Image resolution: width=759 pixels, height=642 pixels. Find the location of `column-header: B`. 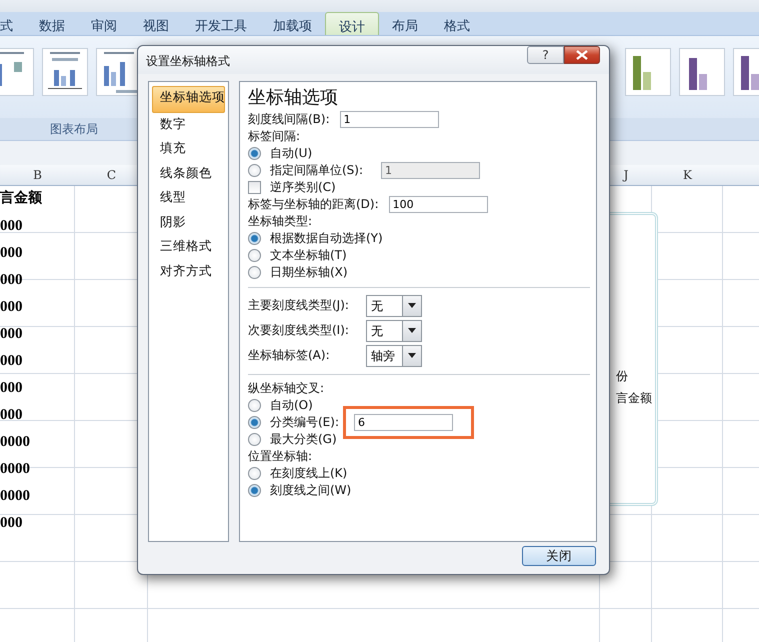

column-header: B is located at coordinates (37, 175).